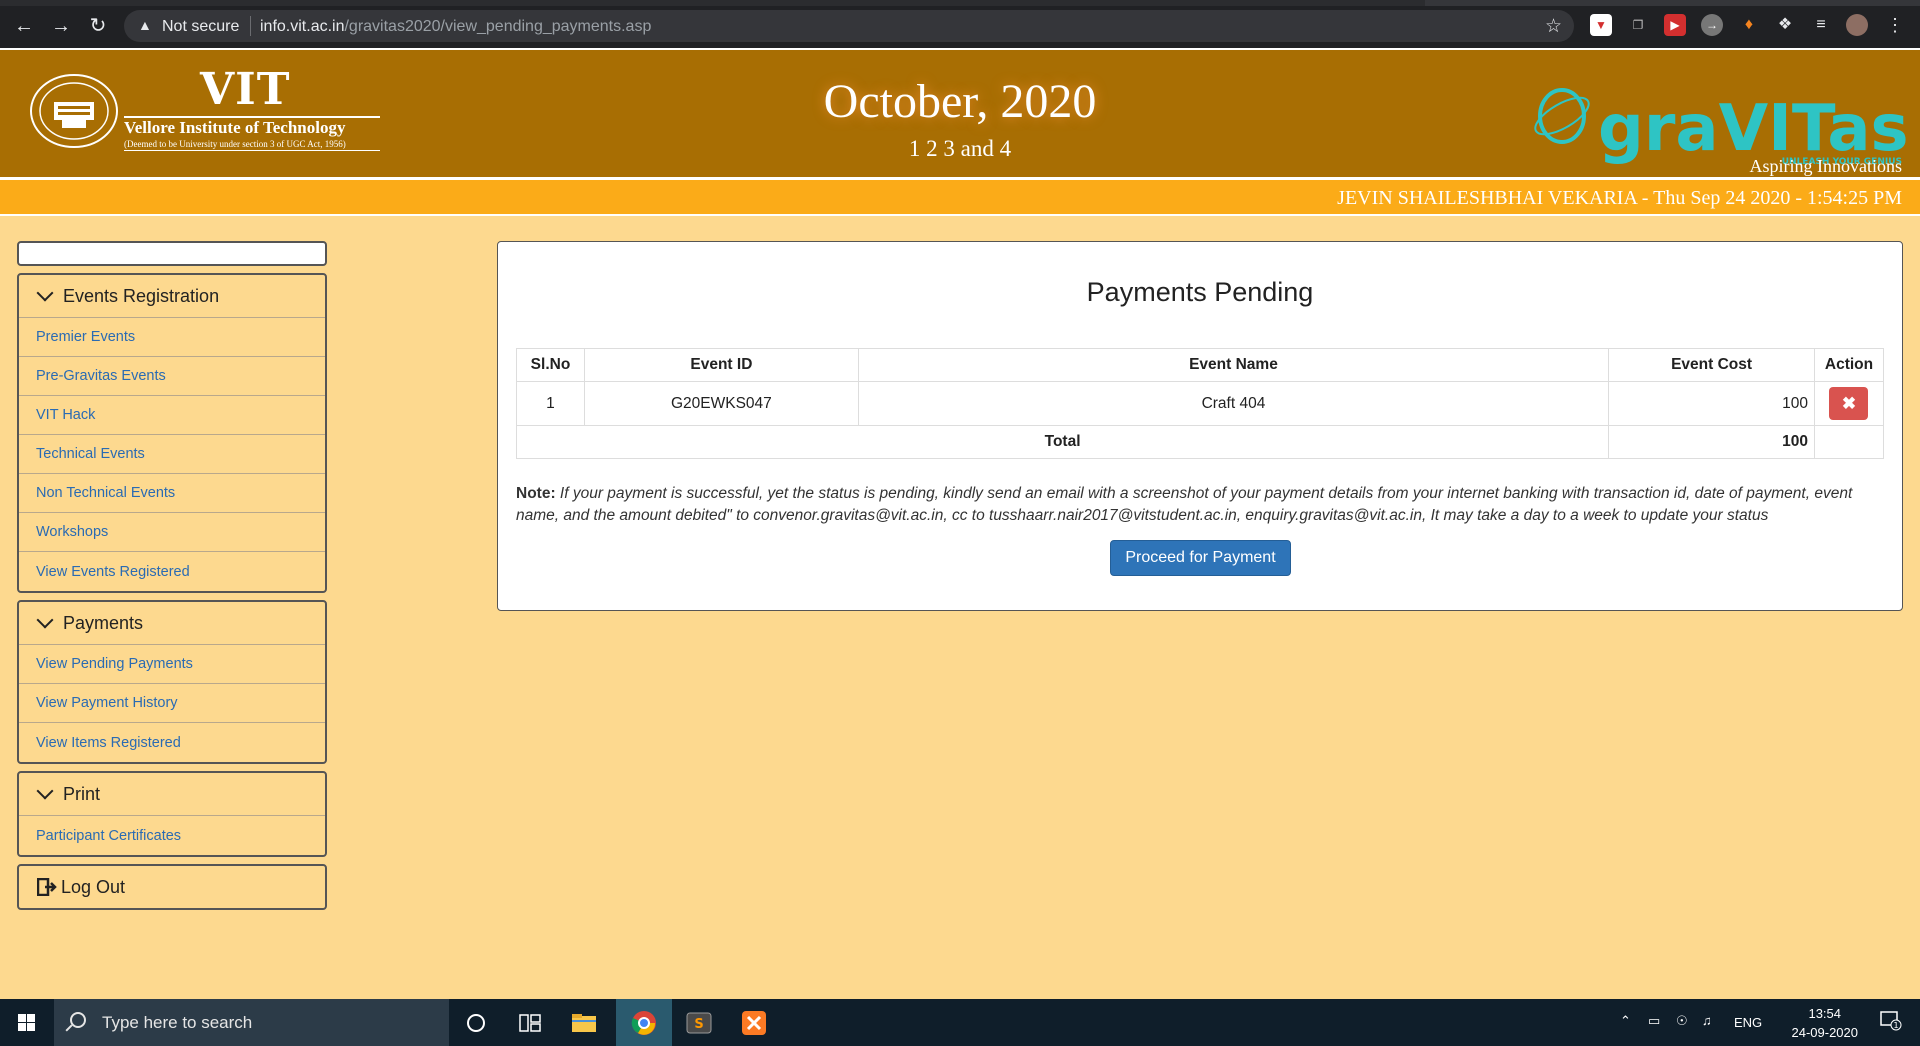 This screenshot has height=1046, width=1920. I want to click on clock-date: 24-09-2020, so click(1825, 1032).